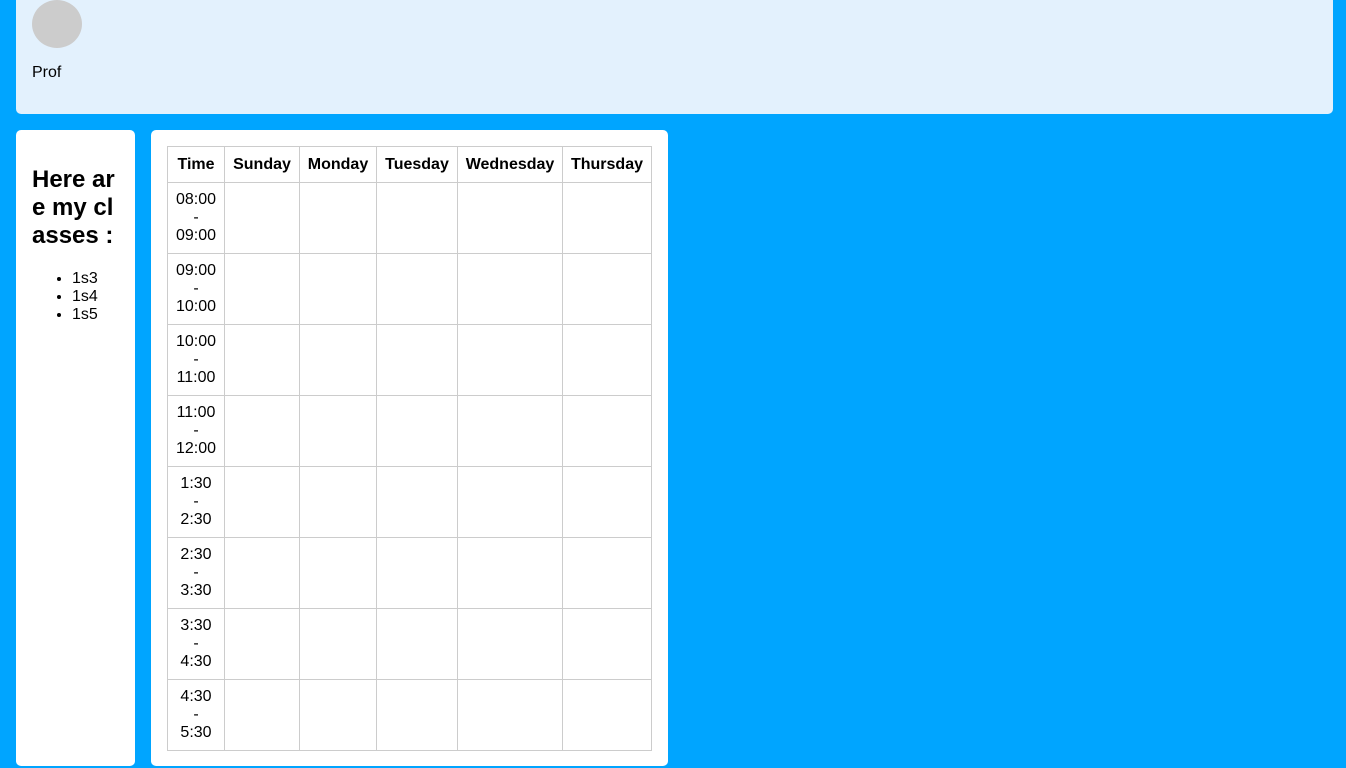  I want to click on time-slot-start: 3:30, so click(196, 625).